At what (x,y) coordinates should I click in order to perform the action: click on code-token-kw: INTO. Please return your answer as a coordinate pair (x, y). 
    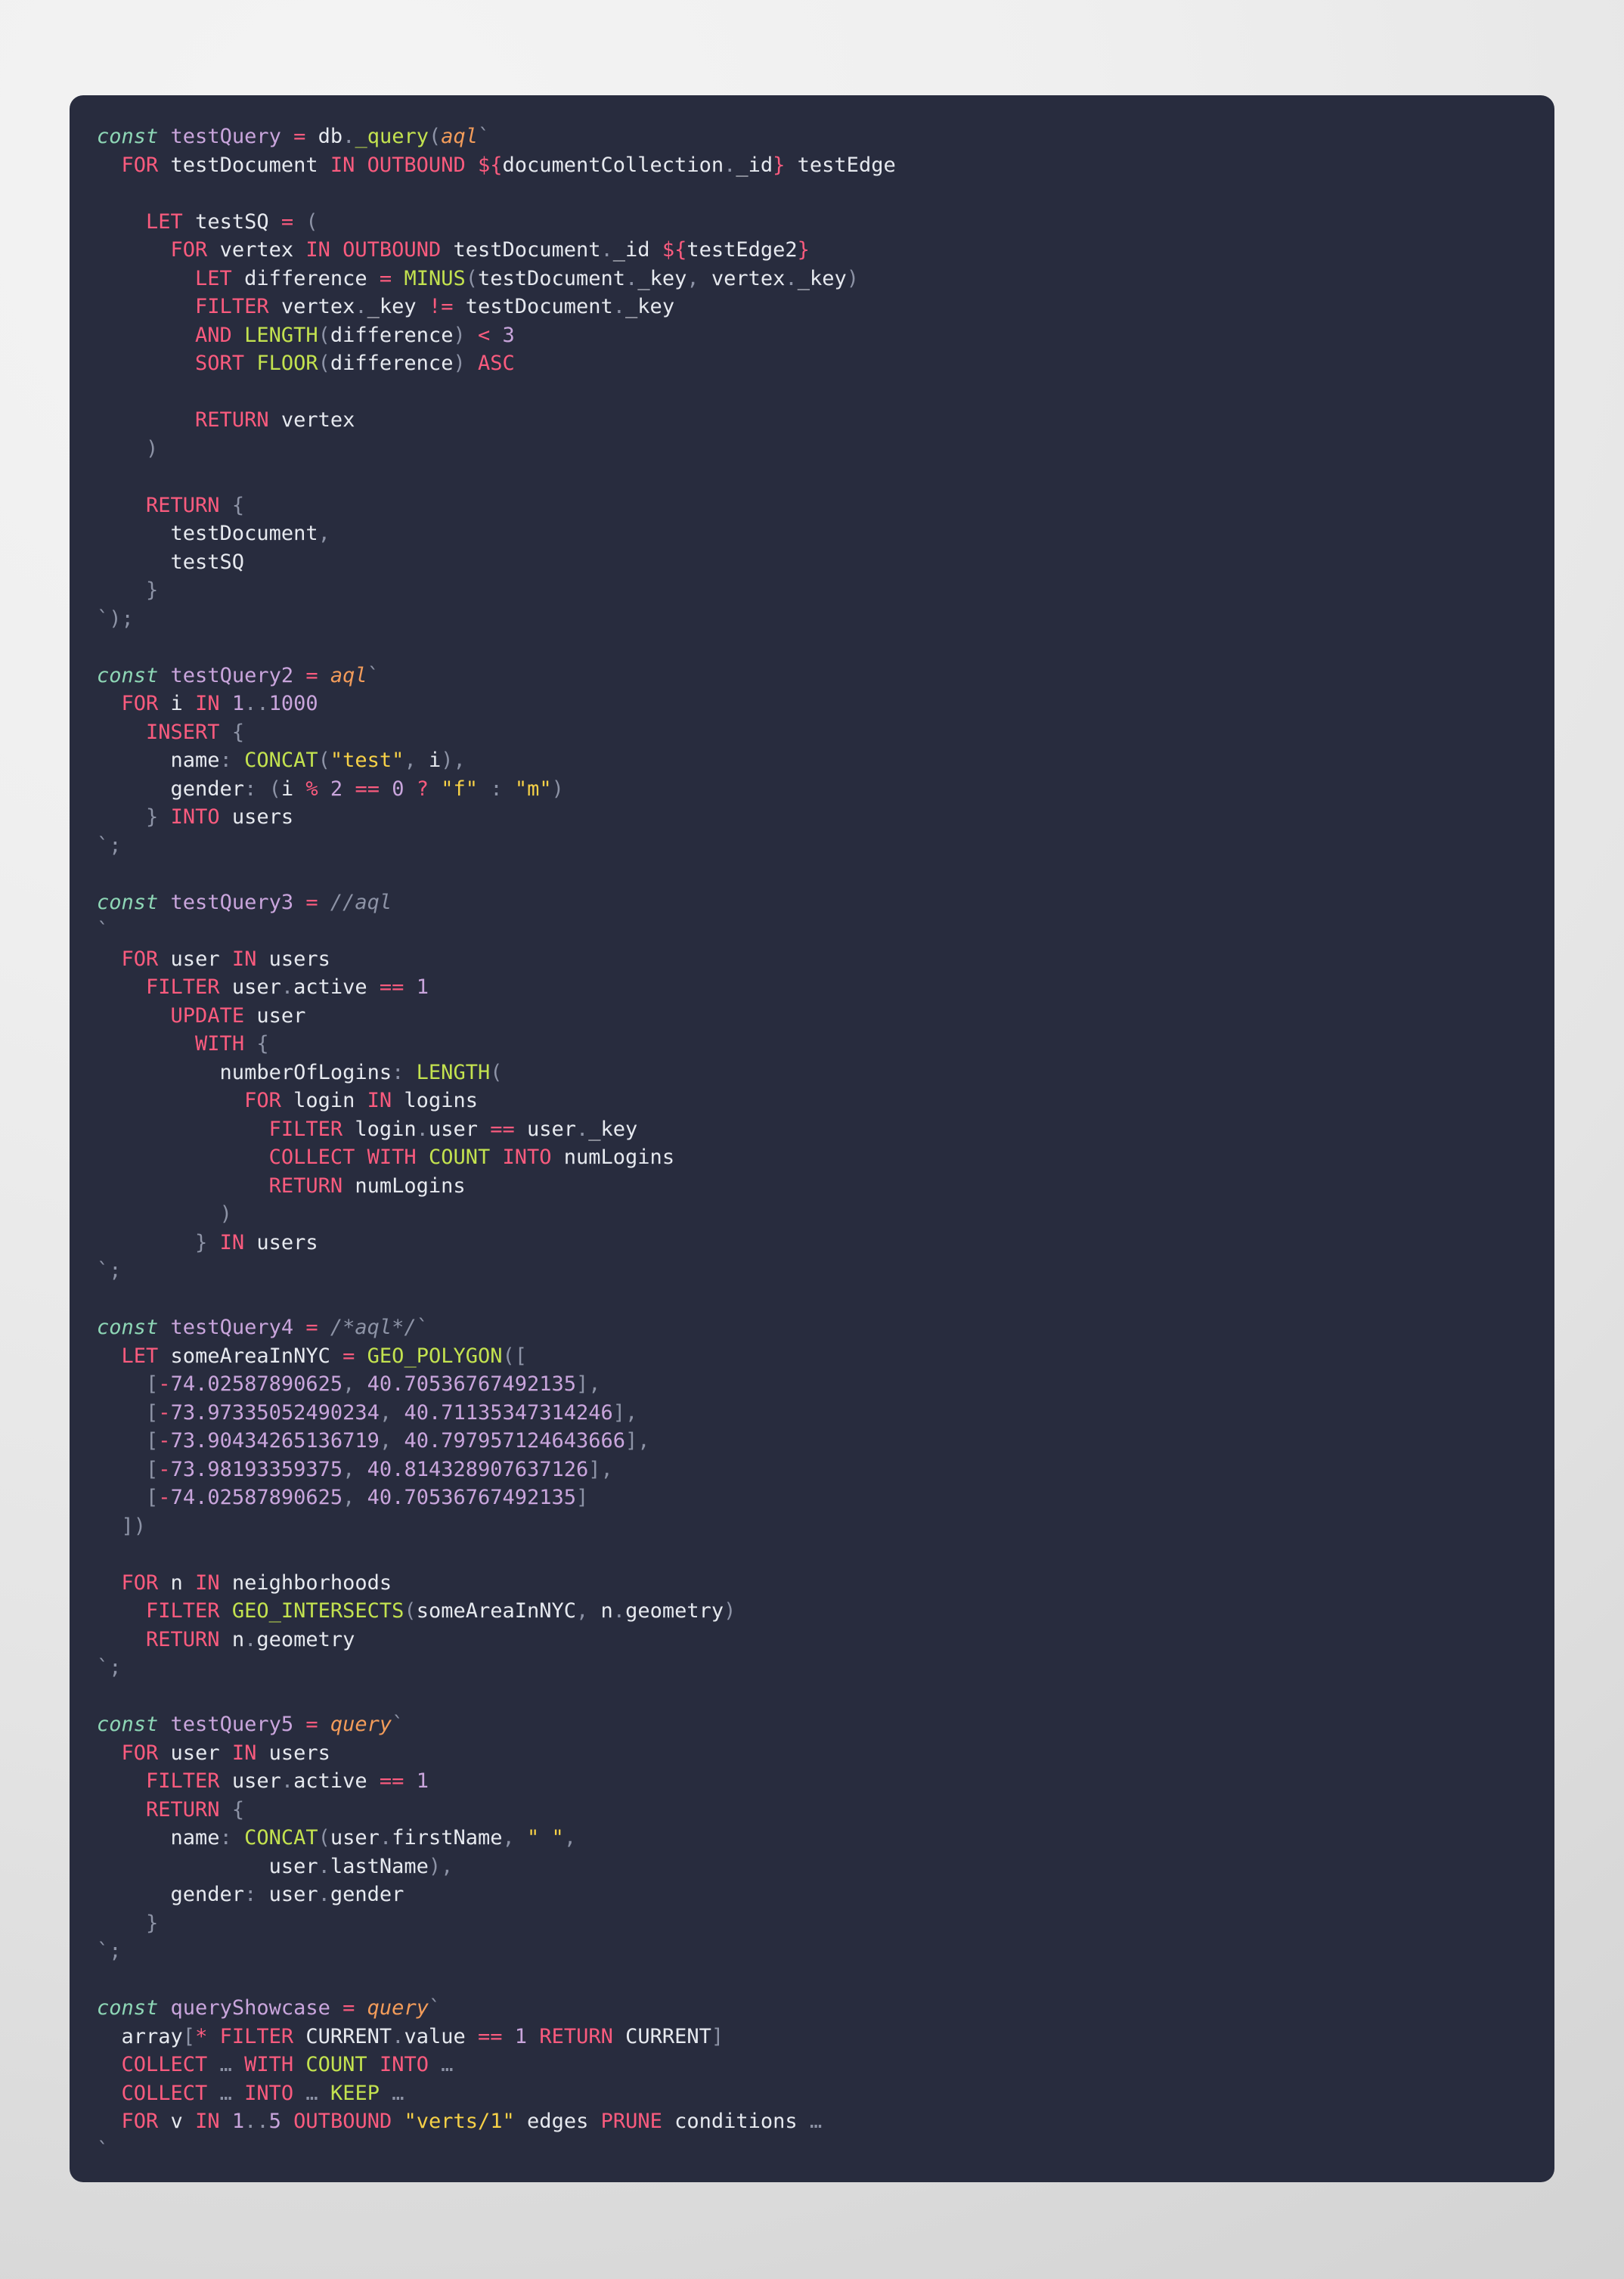
    Looking at the image, I should click on (527, 1157).